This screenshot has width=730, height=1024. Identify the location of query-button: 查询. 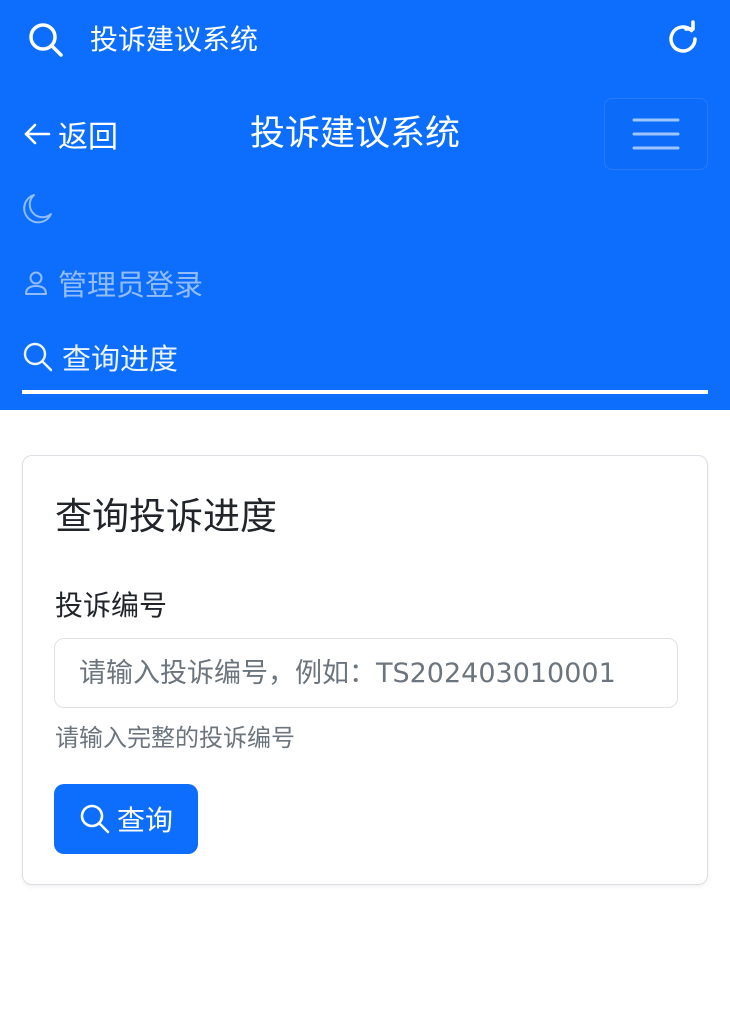
(126, 819).